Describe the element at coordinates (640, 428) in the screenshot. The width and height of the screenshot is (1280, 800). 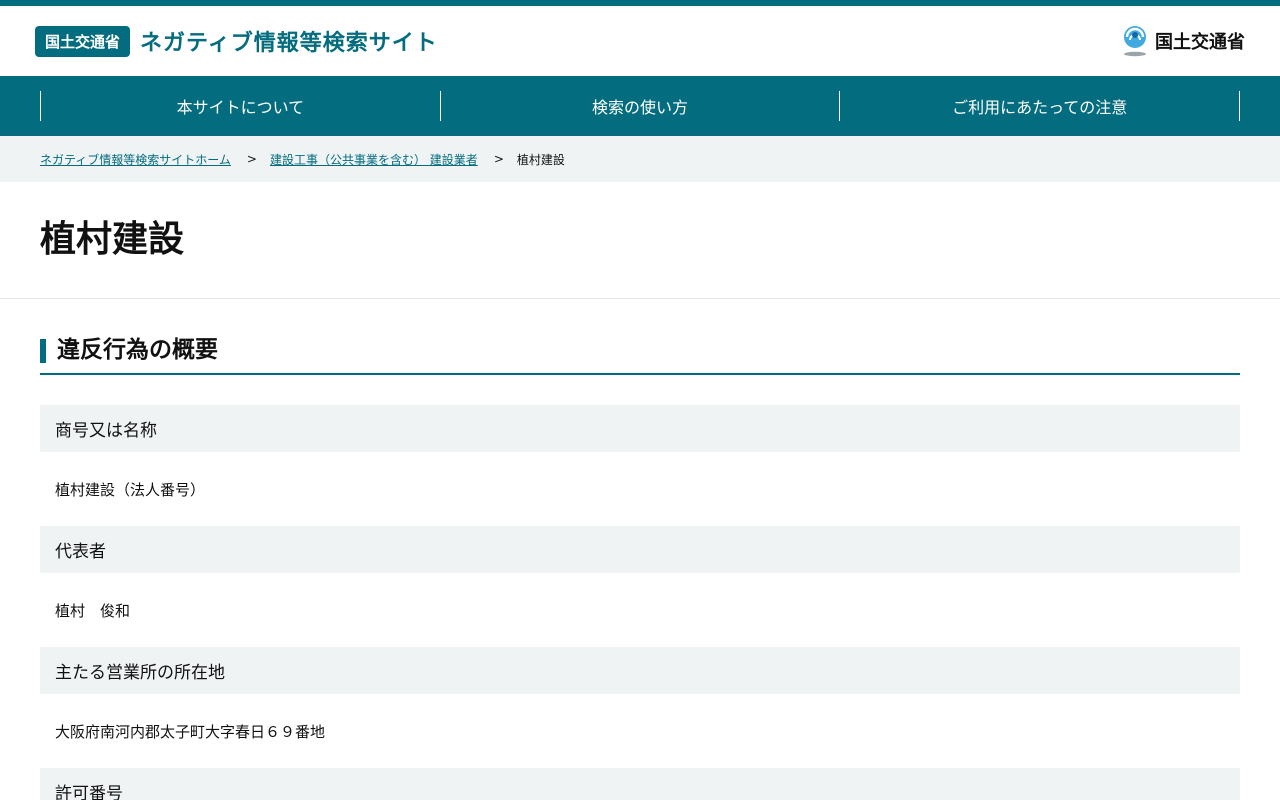
I see `field-label-company-name: 商号又は名称` at that location.